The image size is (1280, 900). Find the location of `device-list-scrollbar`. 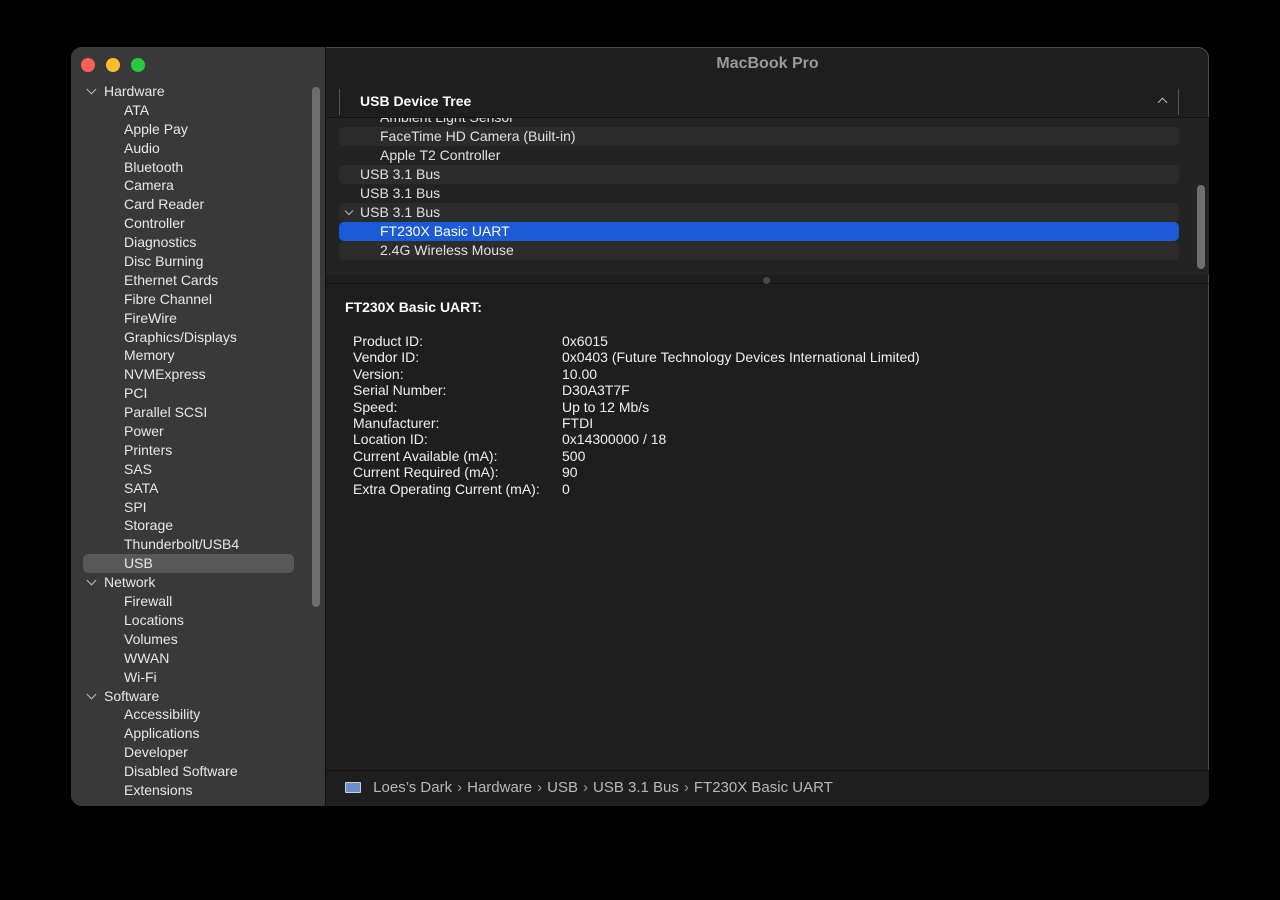

device-list-scrollbar is located at coordinates (1201, 227).